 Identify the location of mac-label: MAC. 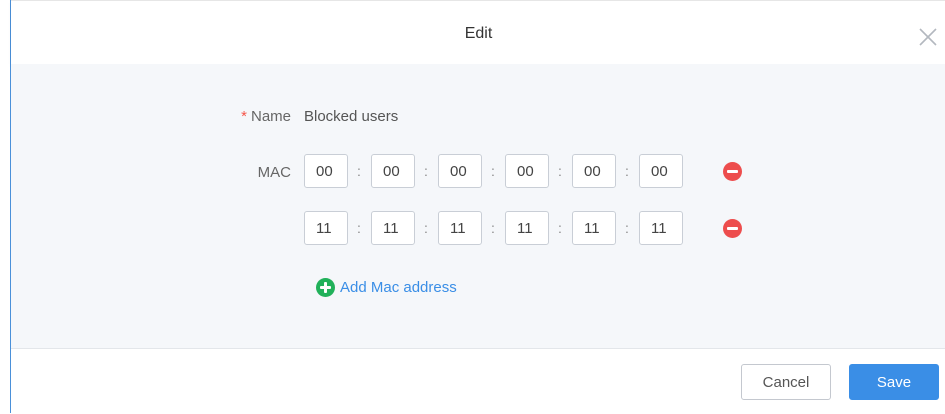
(274, 172).